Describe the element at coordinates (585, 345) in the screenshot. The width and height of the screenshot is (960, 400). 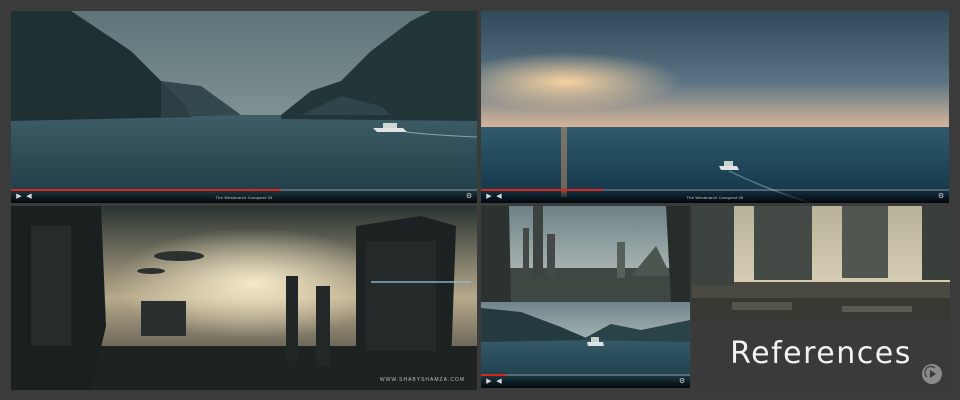
I see `lake-yacht-panel: ▶ ◀ ⚙` at that location.